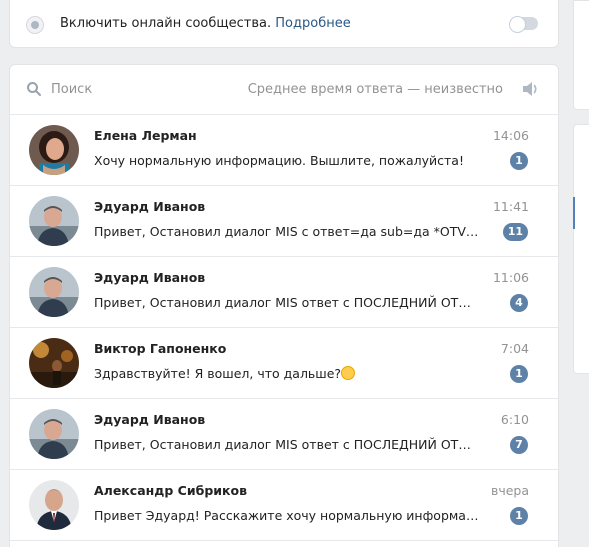 The width and height of the screenshot is (589, 547). I want to click on search-icon, so click(34, 89).